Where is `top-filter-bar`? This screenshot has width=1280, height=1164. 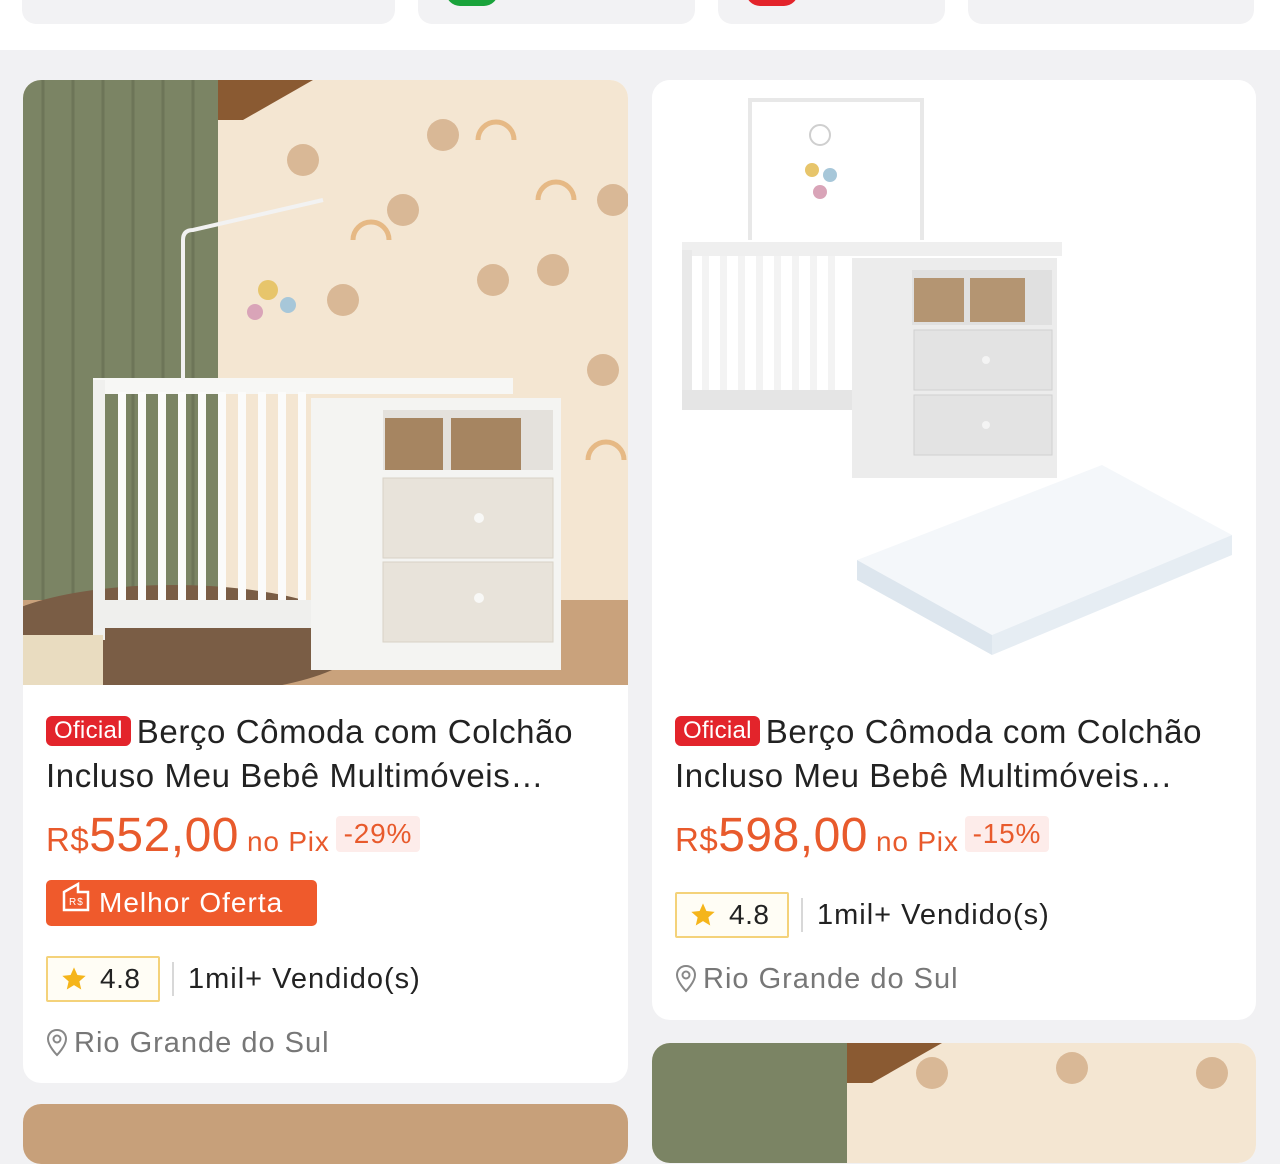
top-filter-bar is located at coordinates (640, 25).